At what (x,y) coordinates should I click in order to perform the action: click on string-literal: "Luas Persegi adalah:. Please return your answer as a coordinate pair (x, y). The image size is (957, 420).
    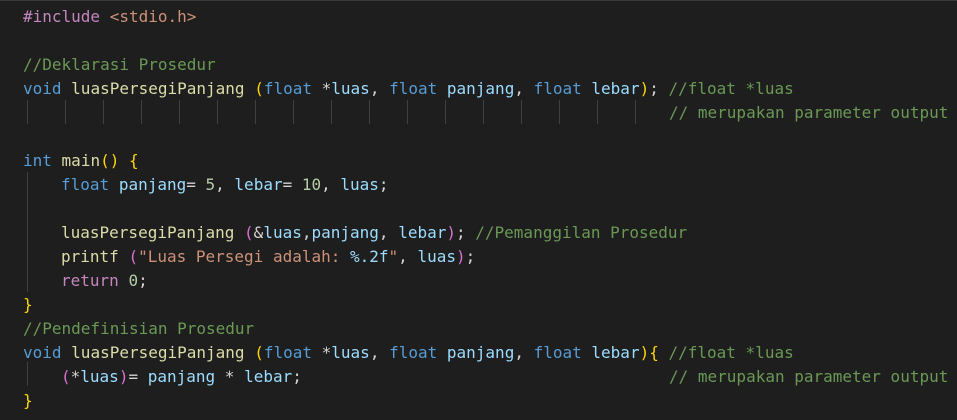
    Looking at the image, I should click on (244, 256).